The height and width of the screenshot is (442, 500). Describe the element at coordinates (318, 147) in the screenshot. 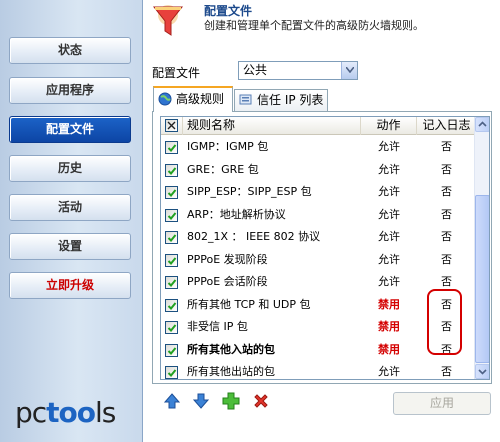

I see `table-row: IGMP：IGMP 包 允许否` at that location.